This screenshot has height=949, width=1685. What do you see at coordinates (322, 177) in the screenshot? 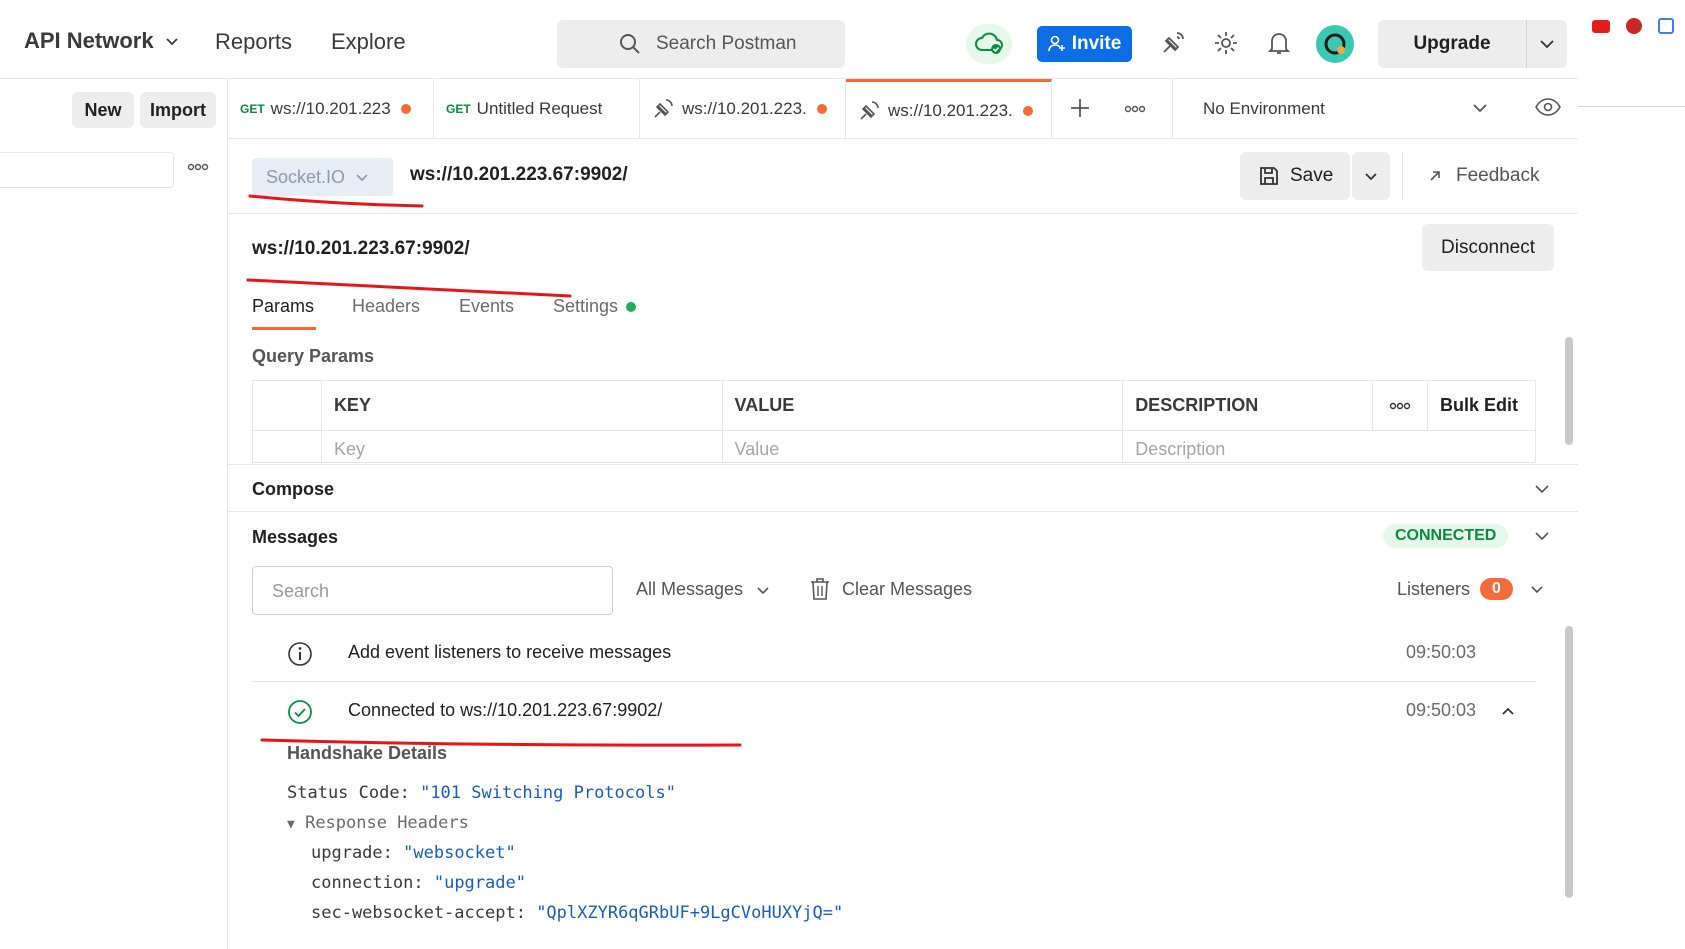
I see `protocol-dropdown: Socket.IO` at bounding box center [322, 177].